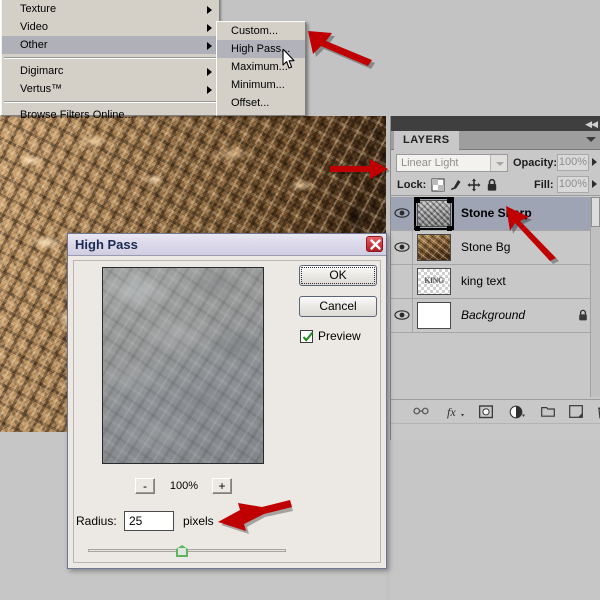  What do you see at coordinates (576, 412) in the screenshot?
I see `new-layer-icon` at bounding box center [576, 412].